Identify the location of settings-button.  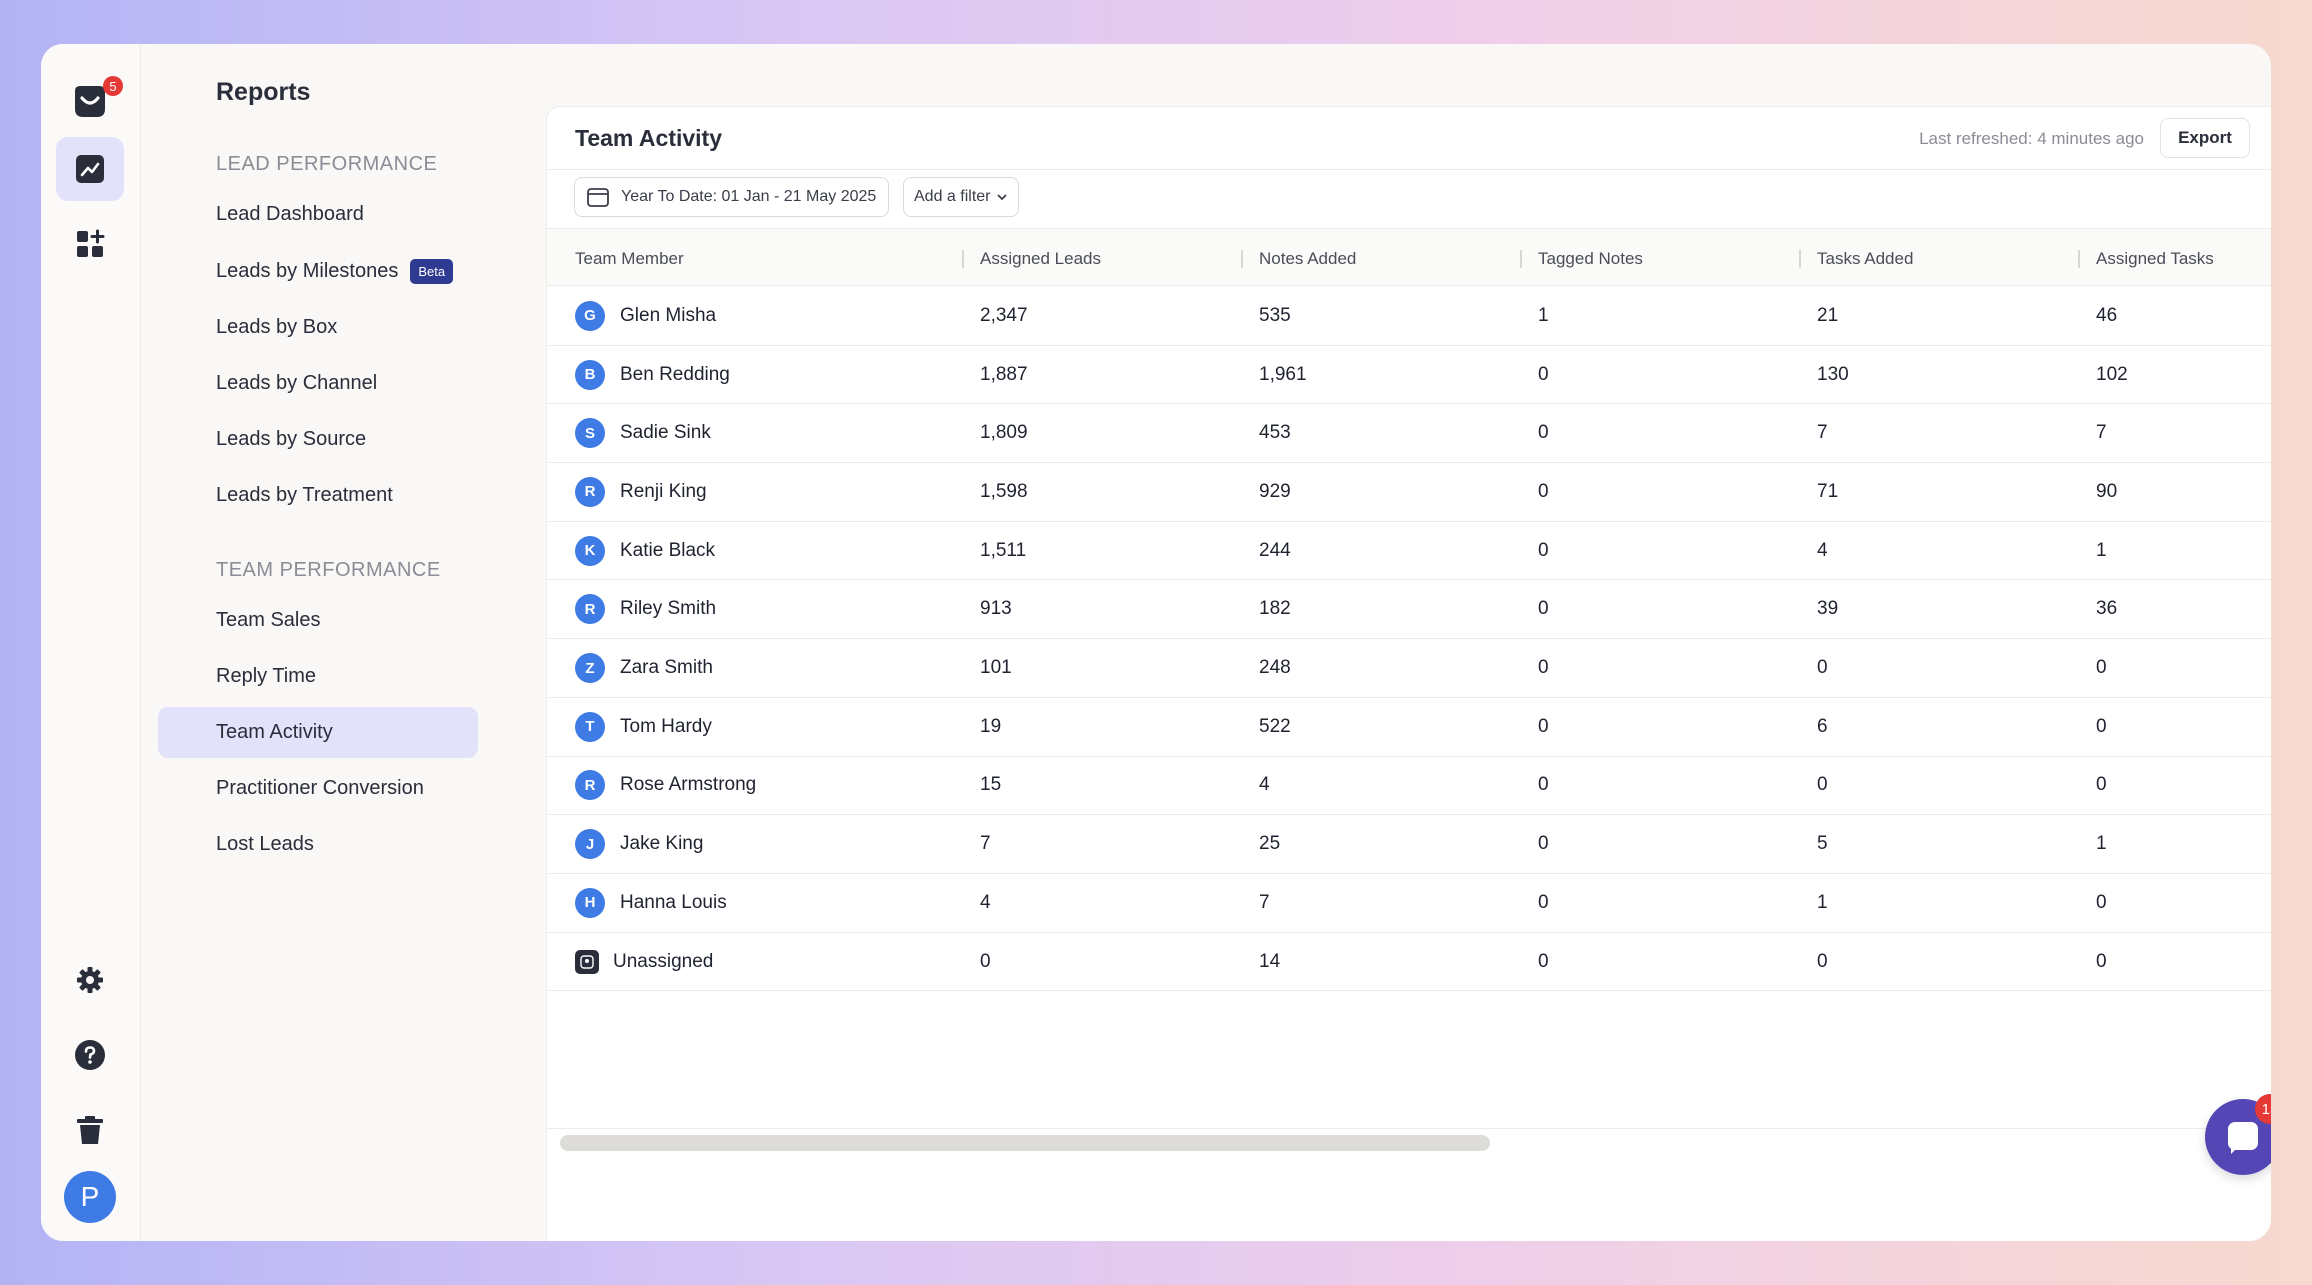
(90, 980).